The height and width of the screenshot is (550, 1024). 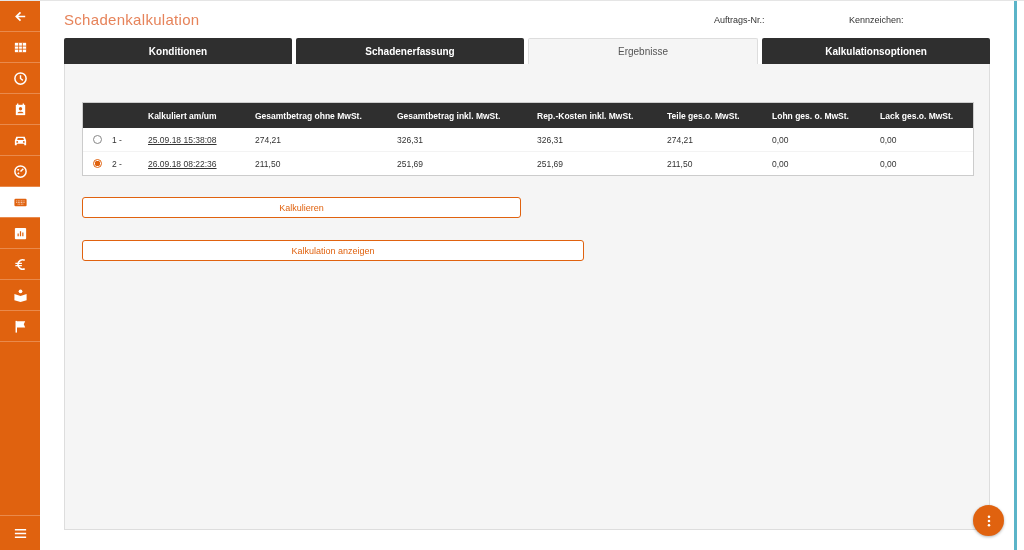 What do you see at coordinates (20, 171) in the screenshot?
I see `gauge-icon` at bounding box center [20, 171].